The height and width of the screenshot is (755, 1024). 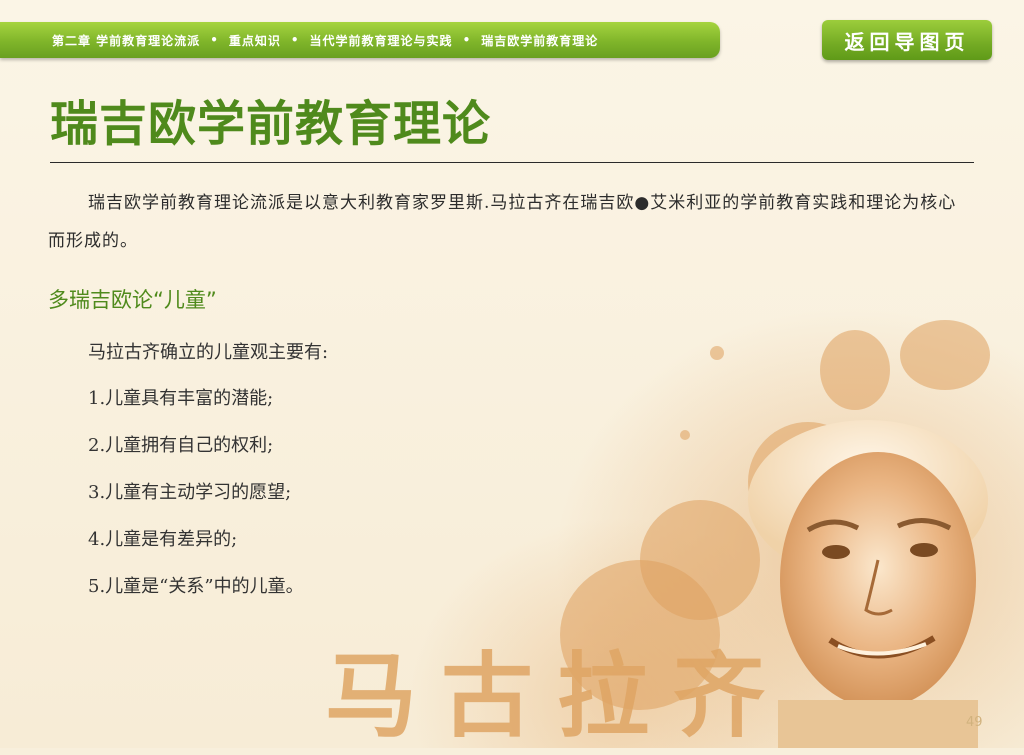 I want to click on back-to-mindmap-button: 返回导图页, so click(x=907, y=40).